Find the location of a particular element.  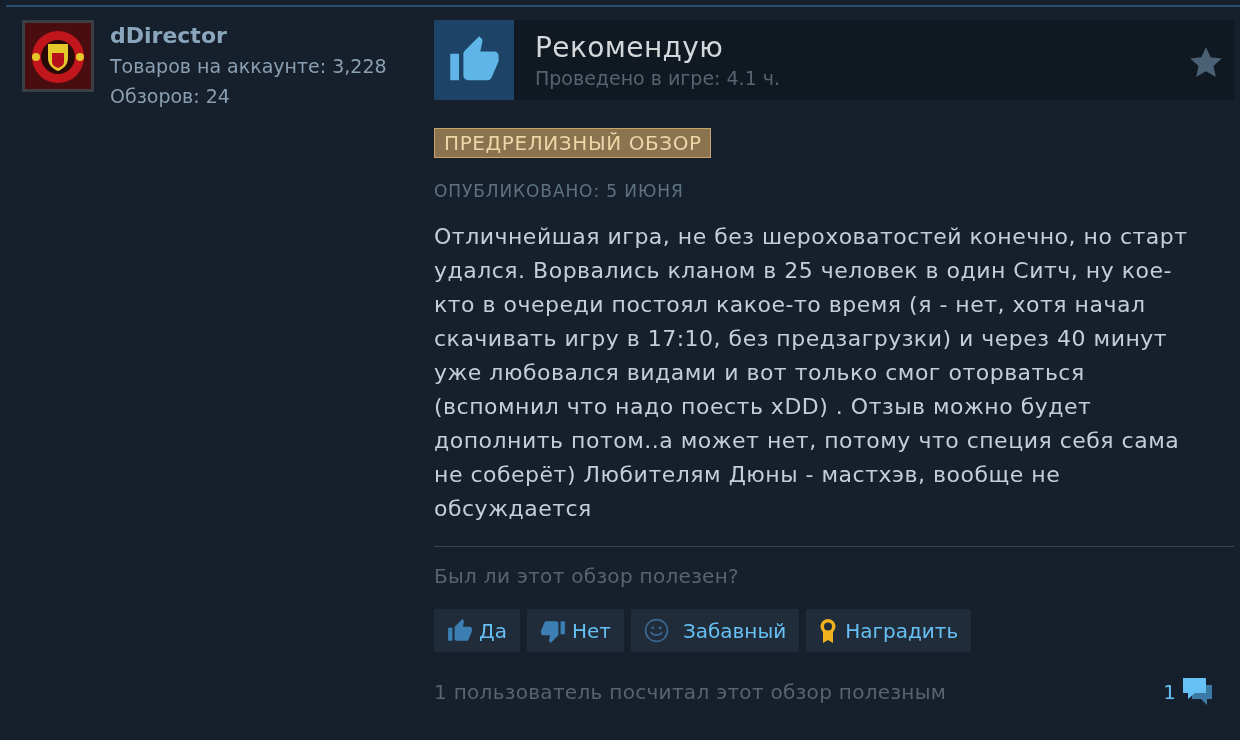

star-icon is located at coordinates (1206, 62).